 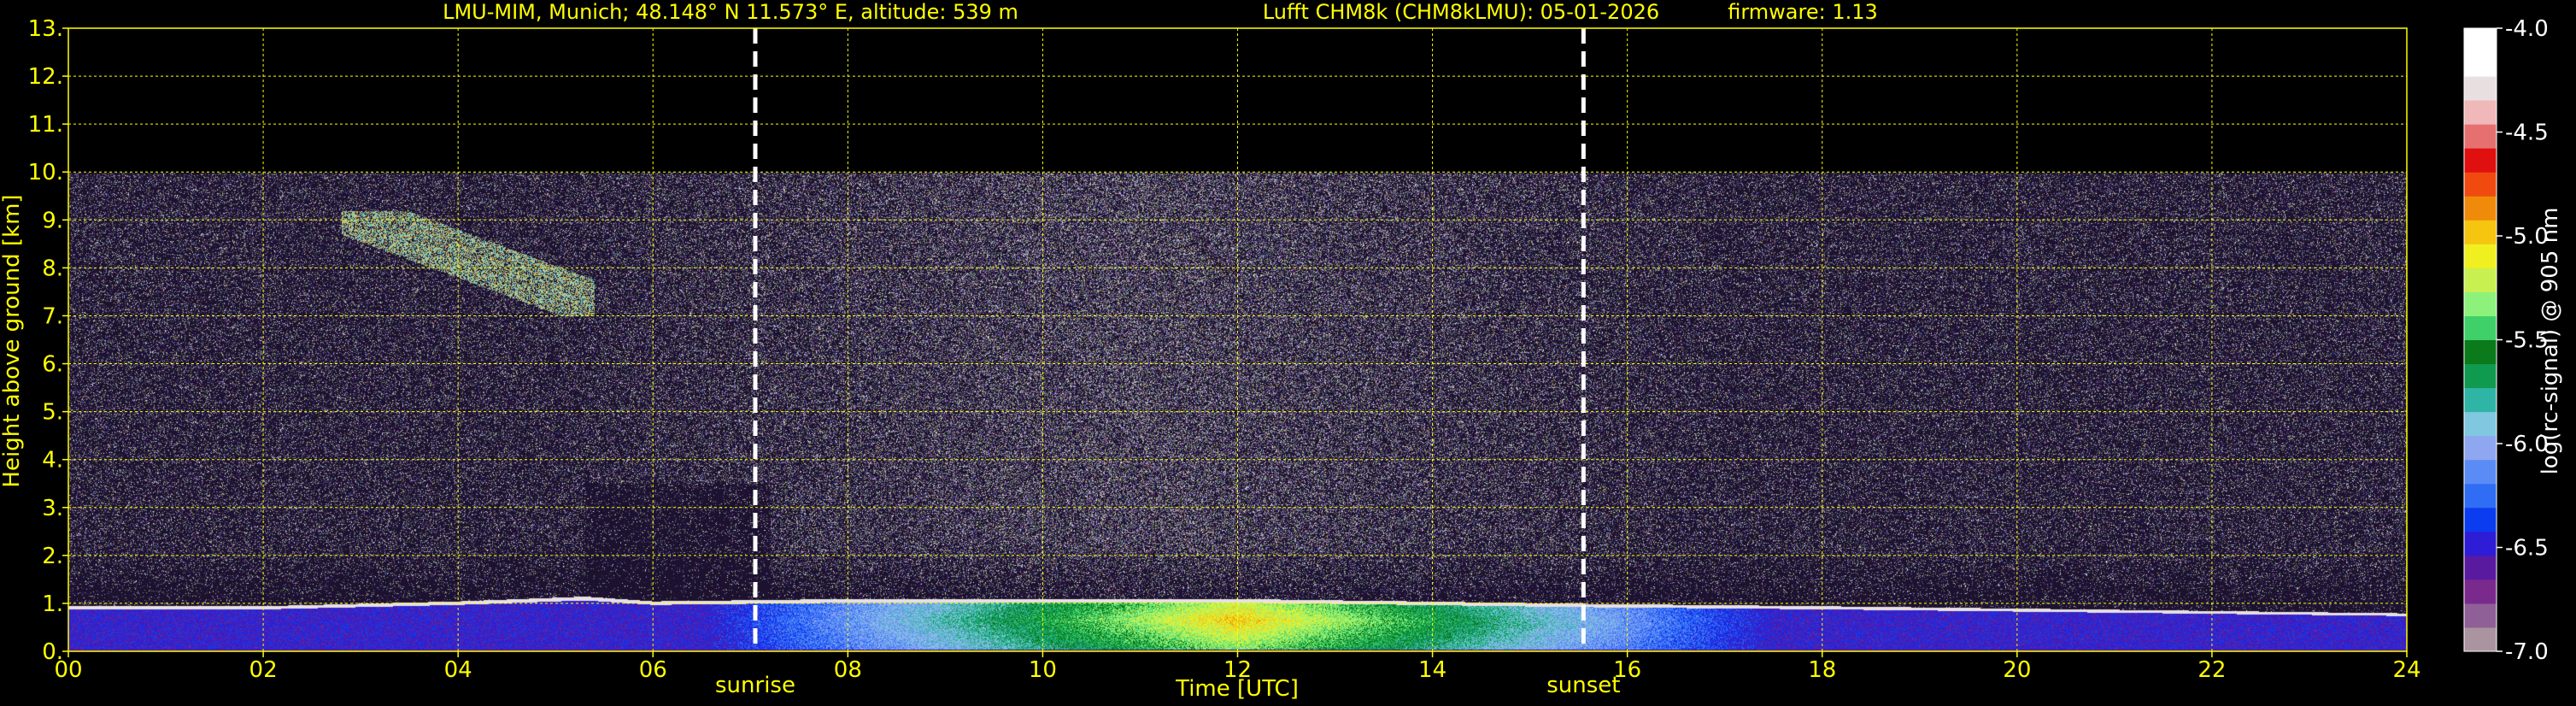 I want to click on x-tick-label: 16, so click(x=1627, y=670).